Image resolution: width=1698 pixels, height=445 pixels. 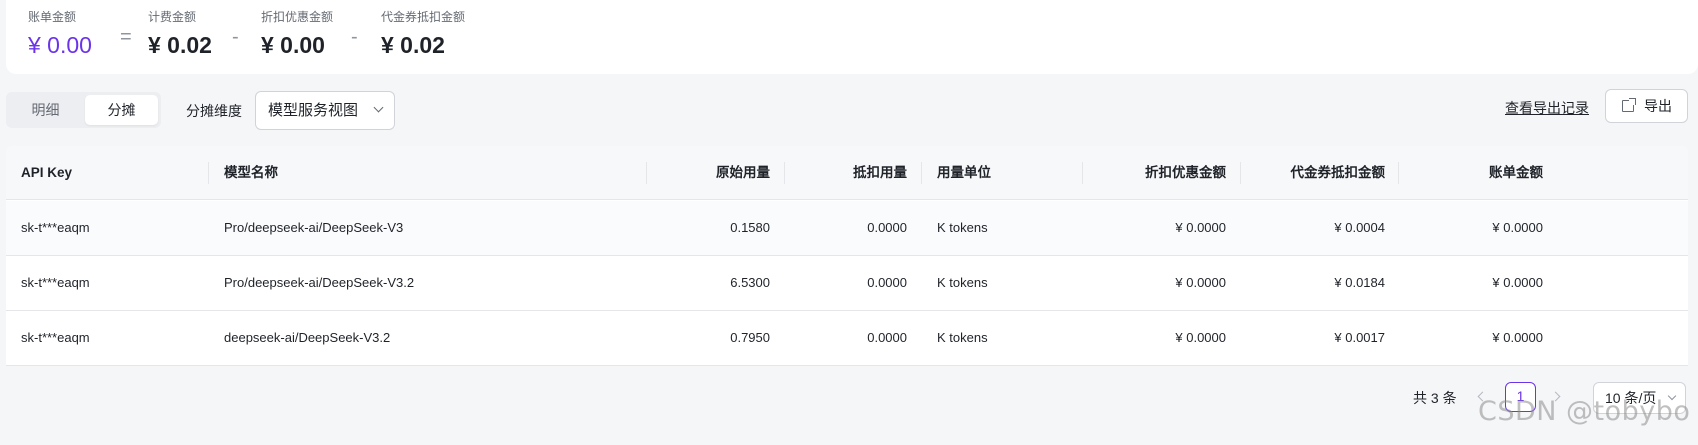 I want to click on header-voucher: 代金券抵扣金额, so click(x=1338, y=172).